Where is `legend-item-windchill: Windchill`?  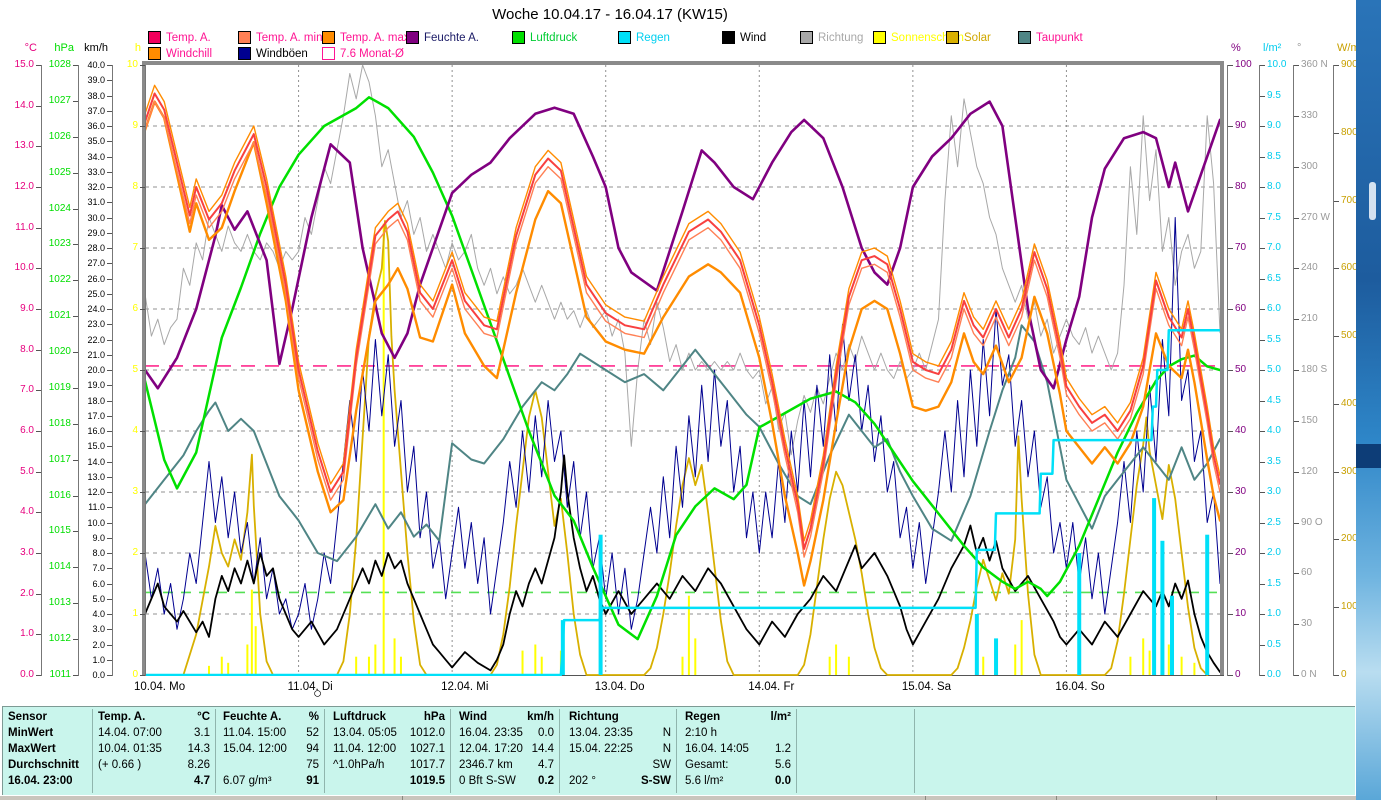 legend-item-windchill: Windchill is located at coordinates (180, 53).